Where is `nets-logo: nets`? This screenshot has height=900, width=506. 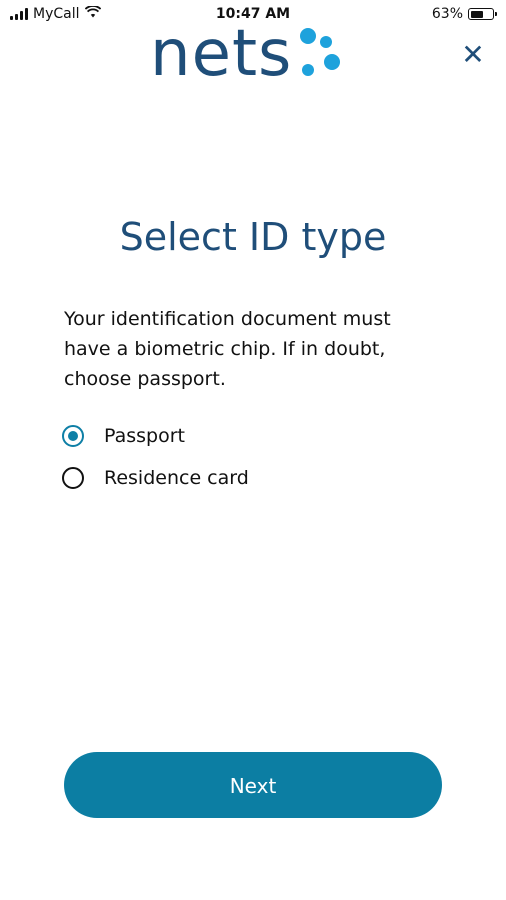 nets-logo: nets is located at coordinates (246, 54).